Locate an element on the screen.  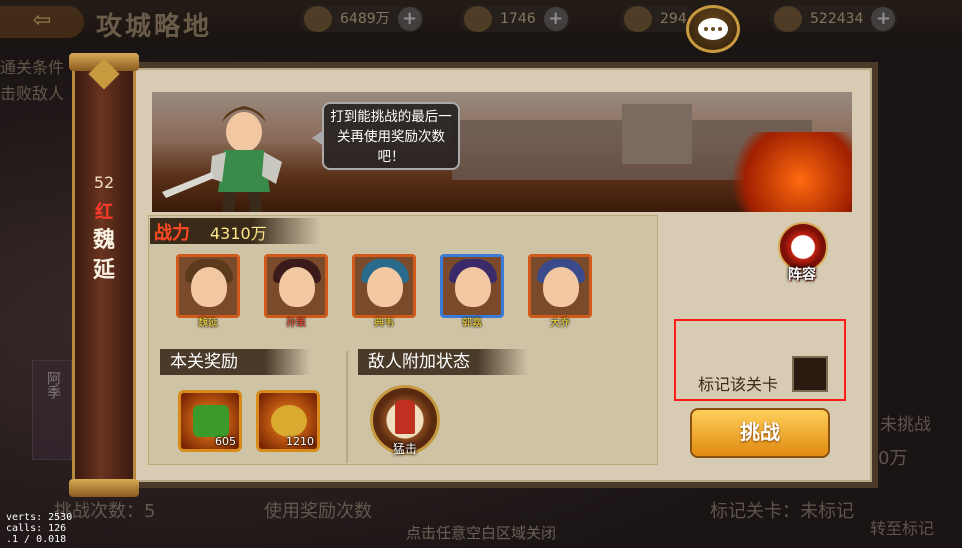
section-divider is located at coordinates (347, 407).